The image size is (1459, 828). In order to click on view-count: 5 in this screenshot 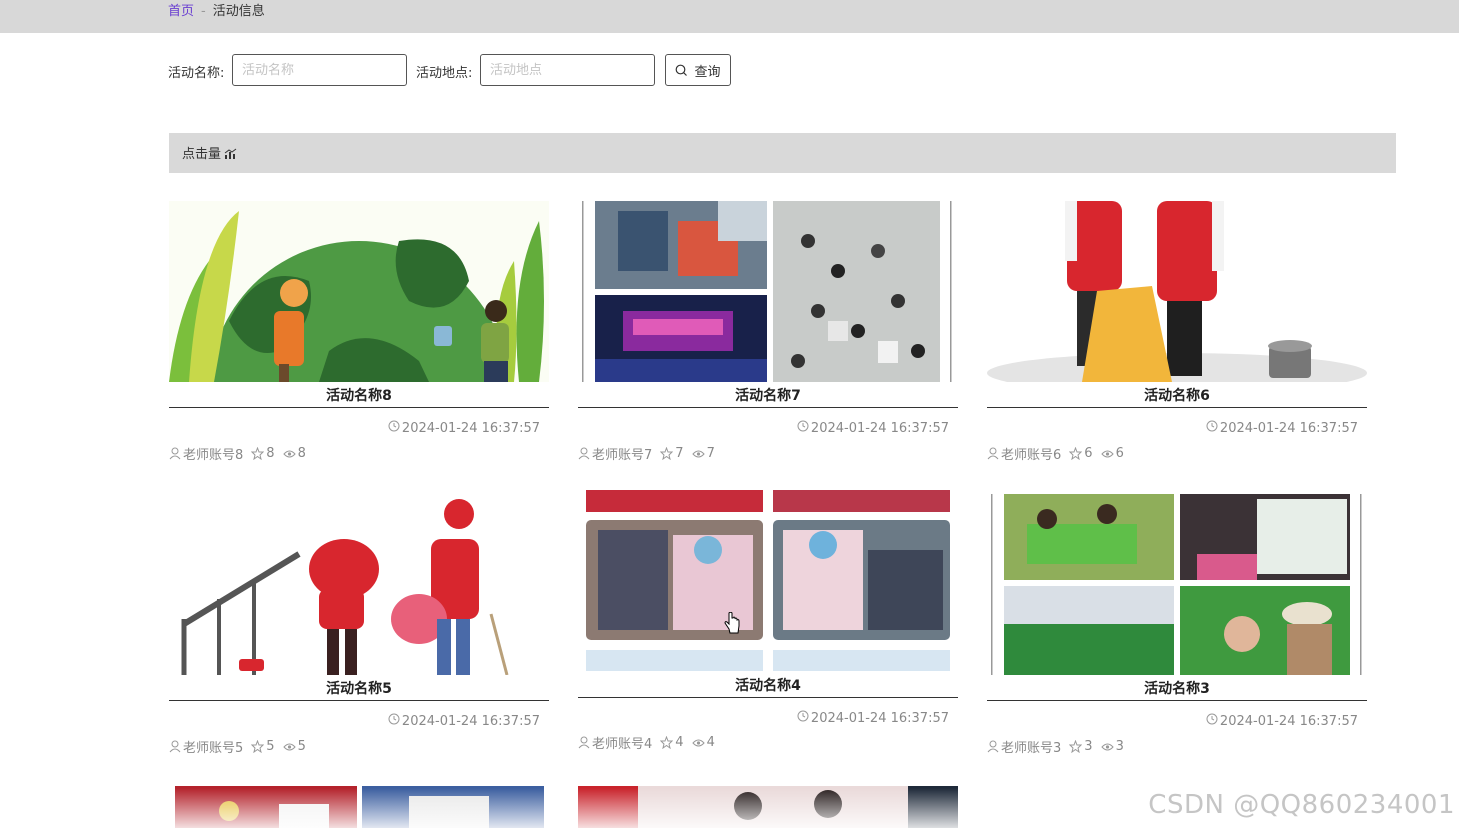, I will do `click(301, 746)`.